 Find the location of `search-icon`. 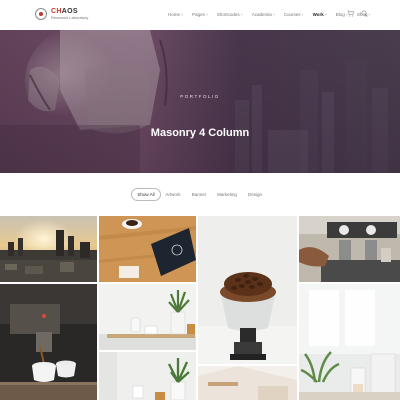

search-icon is located at coordinates (364, 13).